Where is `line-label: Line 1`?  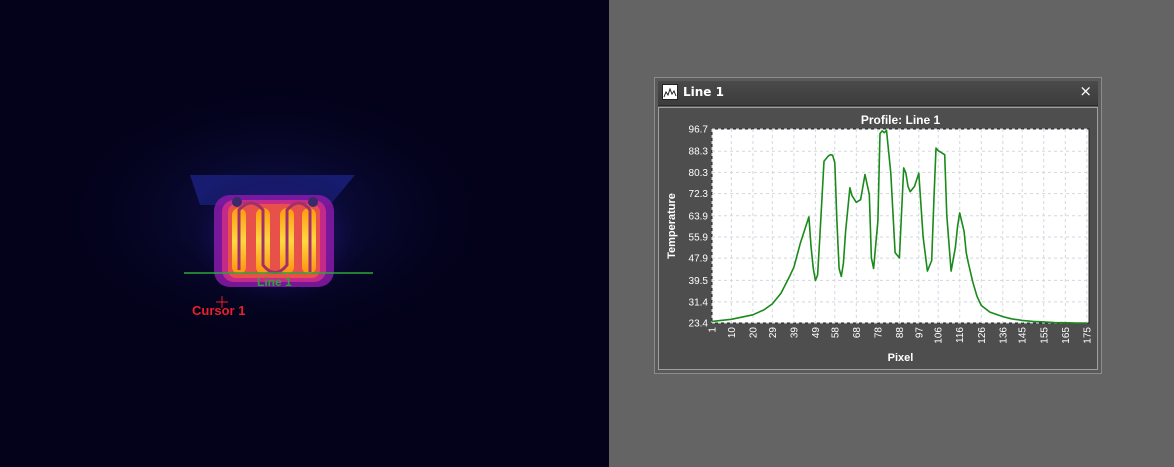 line-label: Line 1 is located at coordinates (274, 282).